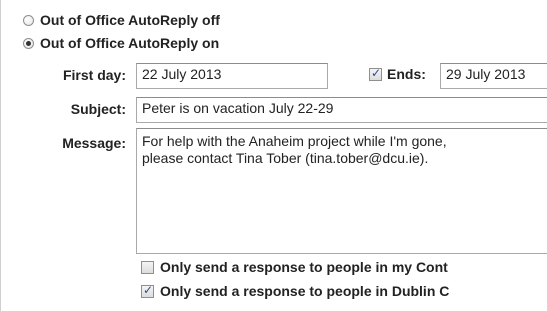  I want to click on first-day-label: First day:, so click(94, 75).